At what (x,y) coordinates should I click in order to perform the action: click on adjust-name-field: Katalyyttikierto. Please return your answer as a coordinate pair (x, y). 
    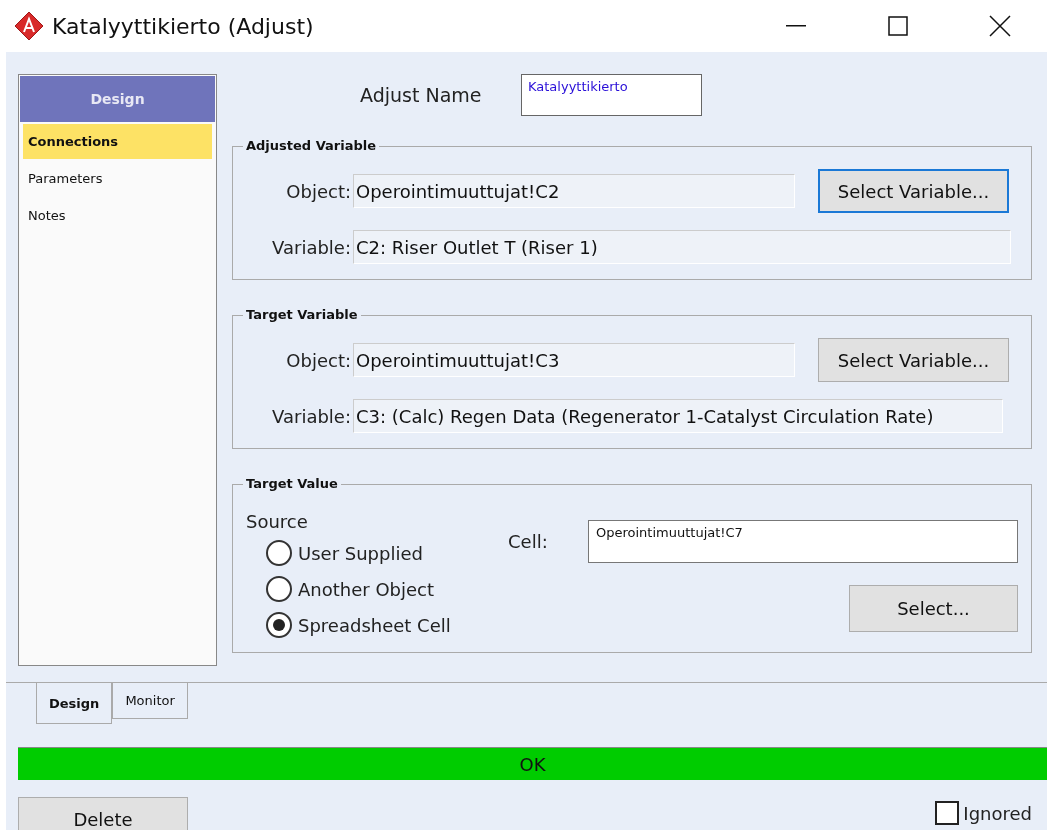
    Looking at the image, I should click on (611, 95).